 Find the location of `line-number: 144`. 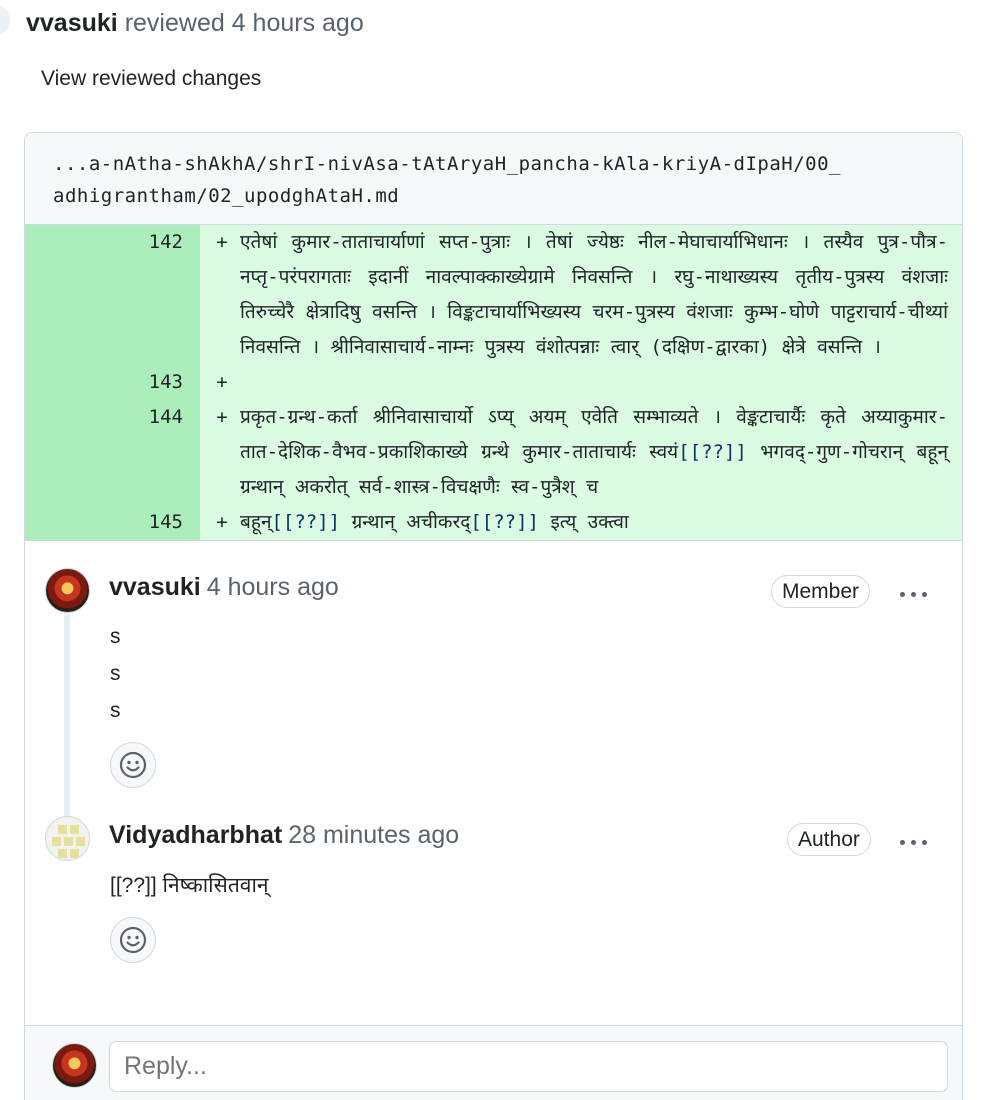

line-number: 144 is located at coordinates (112, 452).